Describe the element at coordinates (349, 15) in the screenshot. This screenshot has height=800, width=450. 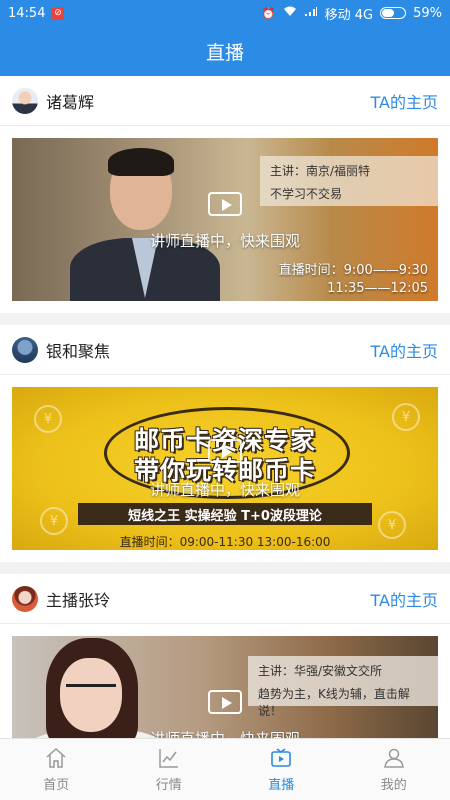
I see `carrier-label: 移动 4G` at that location.